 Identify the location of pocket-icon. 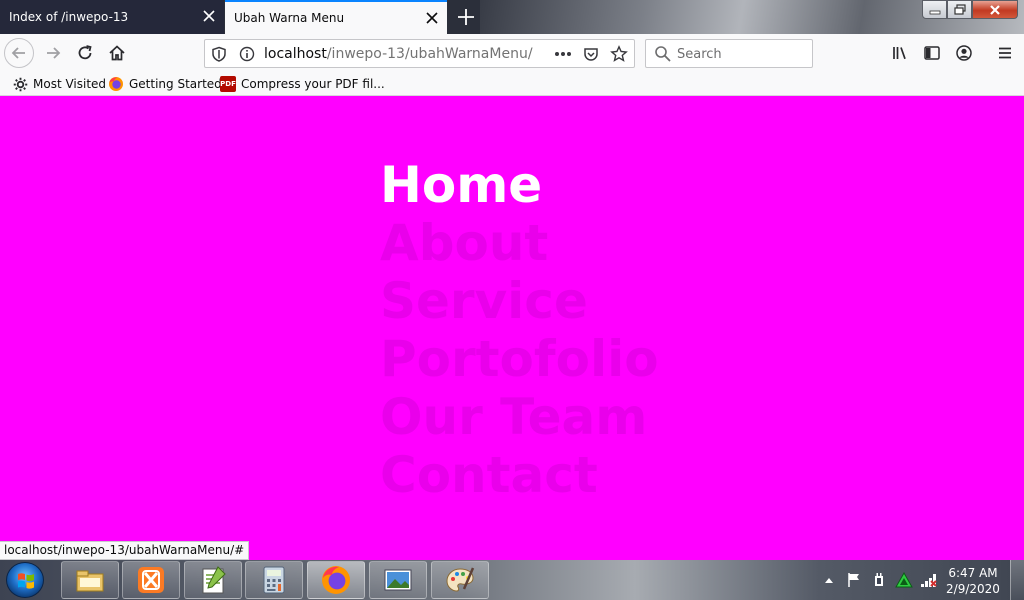
(591, 54).